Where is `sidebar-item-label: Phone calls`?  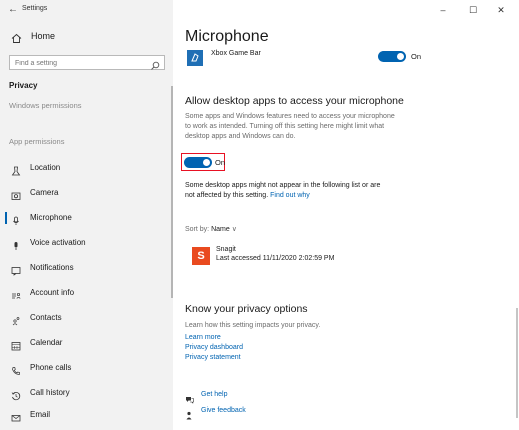
sidebar-item-label: Phone calls is located at coordinates (51, 367).